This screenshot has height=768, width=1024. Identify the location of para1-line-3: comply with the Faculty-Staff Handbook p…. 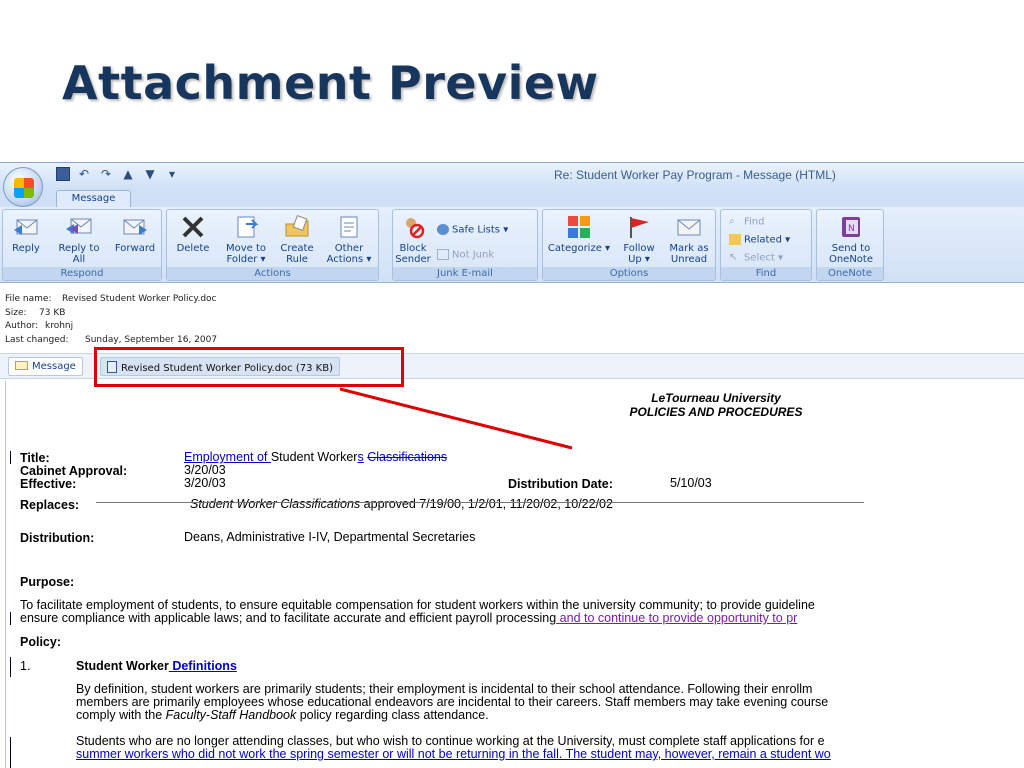
(282, 715).